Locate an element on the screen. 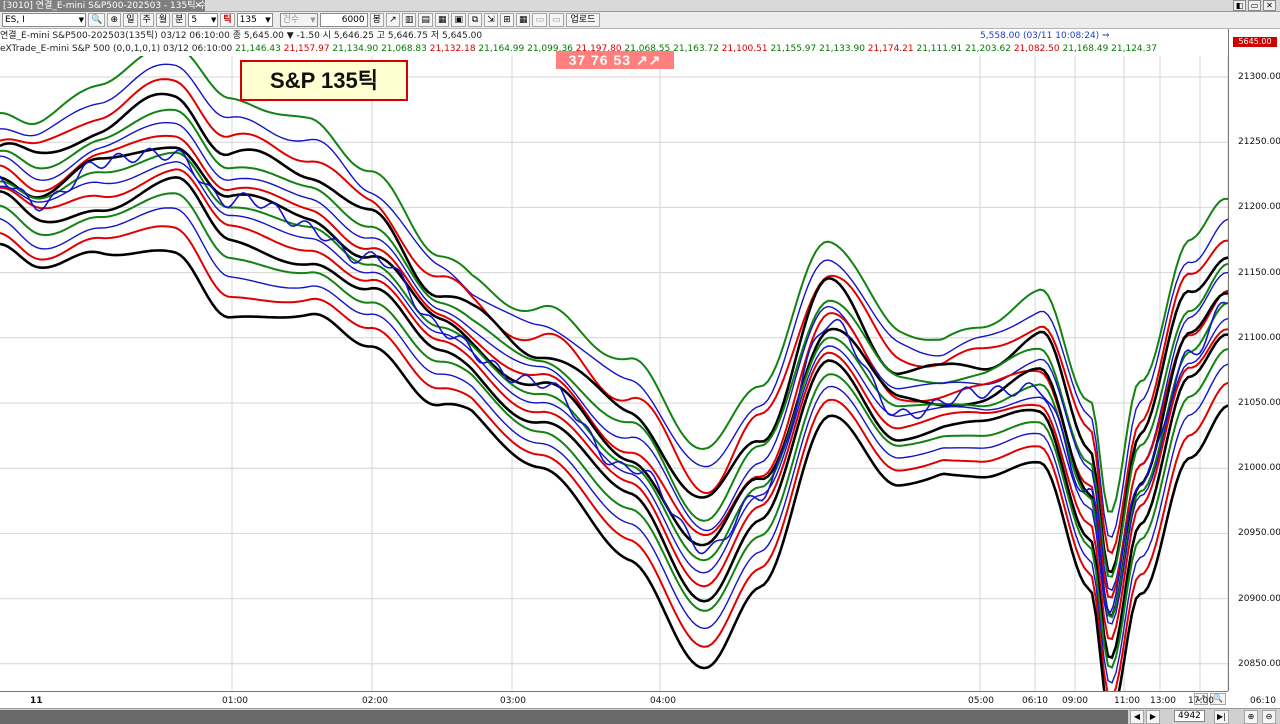 Image resolution: width=1280 pixels, height=724 pixels. price-tick-label: 21300.00 is located at coordinates (1259, 77).